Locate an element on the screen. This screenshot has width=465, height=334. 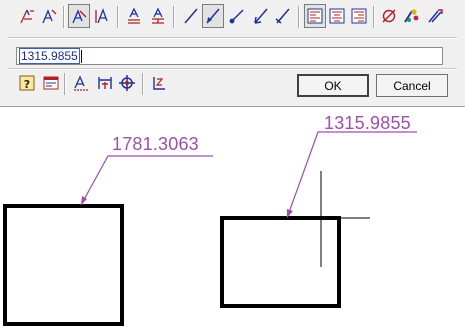
open-arrow-leader-icon is located at coordinates (261, 16).